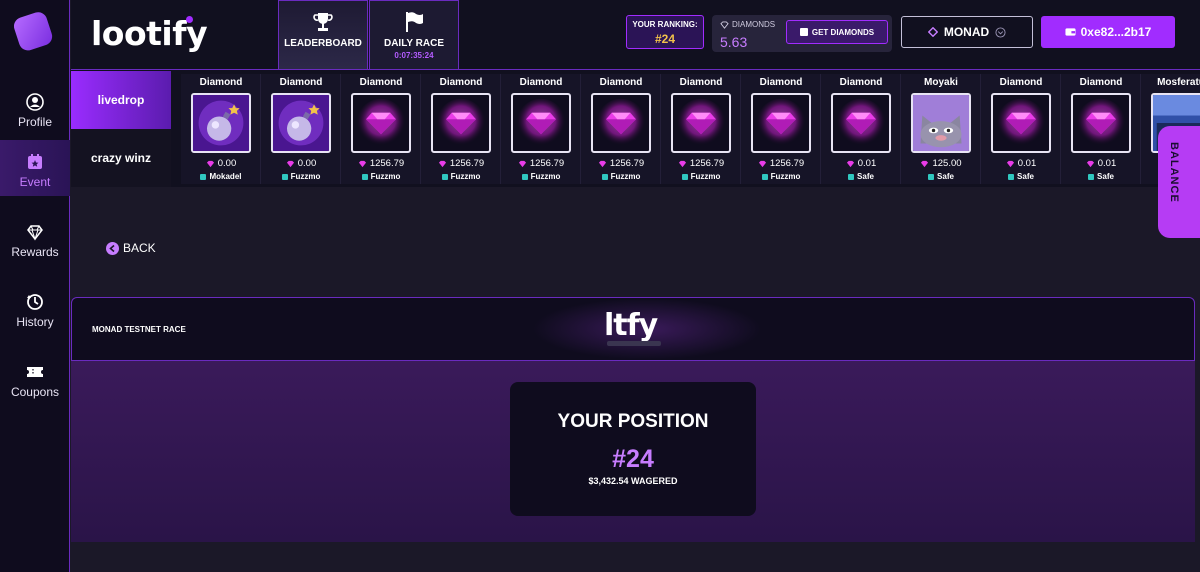  Describe the element at coordinates (34, 122) in the screenshot. I see `sidebar-item-label: Profile` at that location.